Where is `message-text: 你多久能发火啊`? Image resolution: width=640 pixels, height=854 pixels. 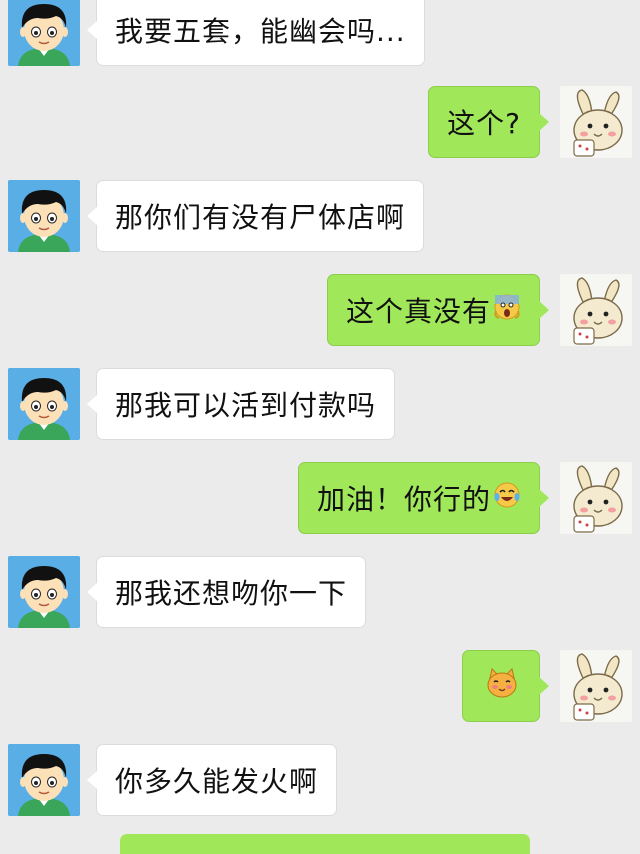 message-text: 你多久能发火啊 is located at coordinates (217, 781).